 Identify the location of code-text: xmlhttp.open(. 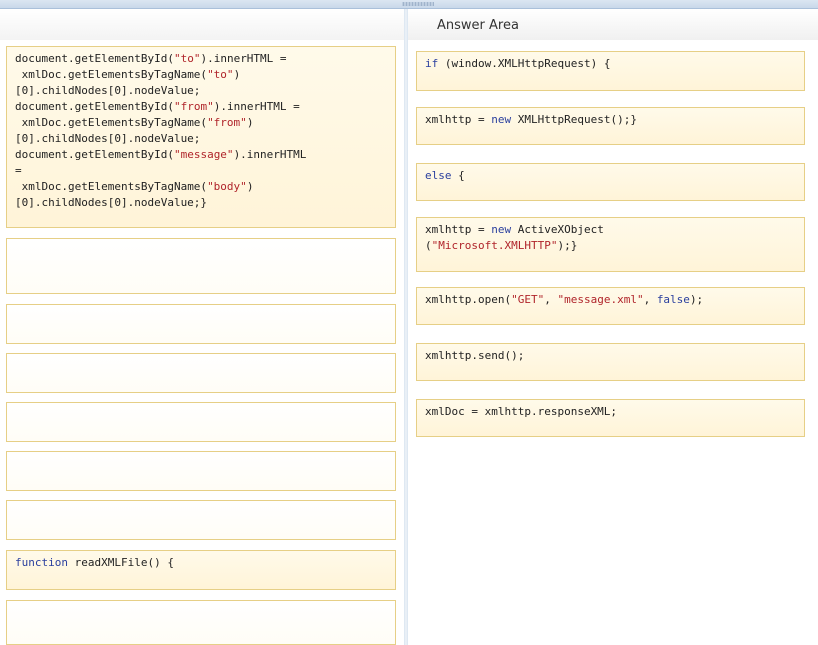
(468, 299).